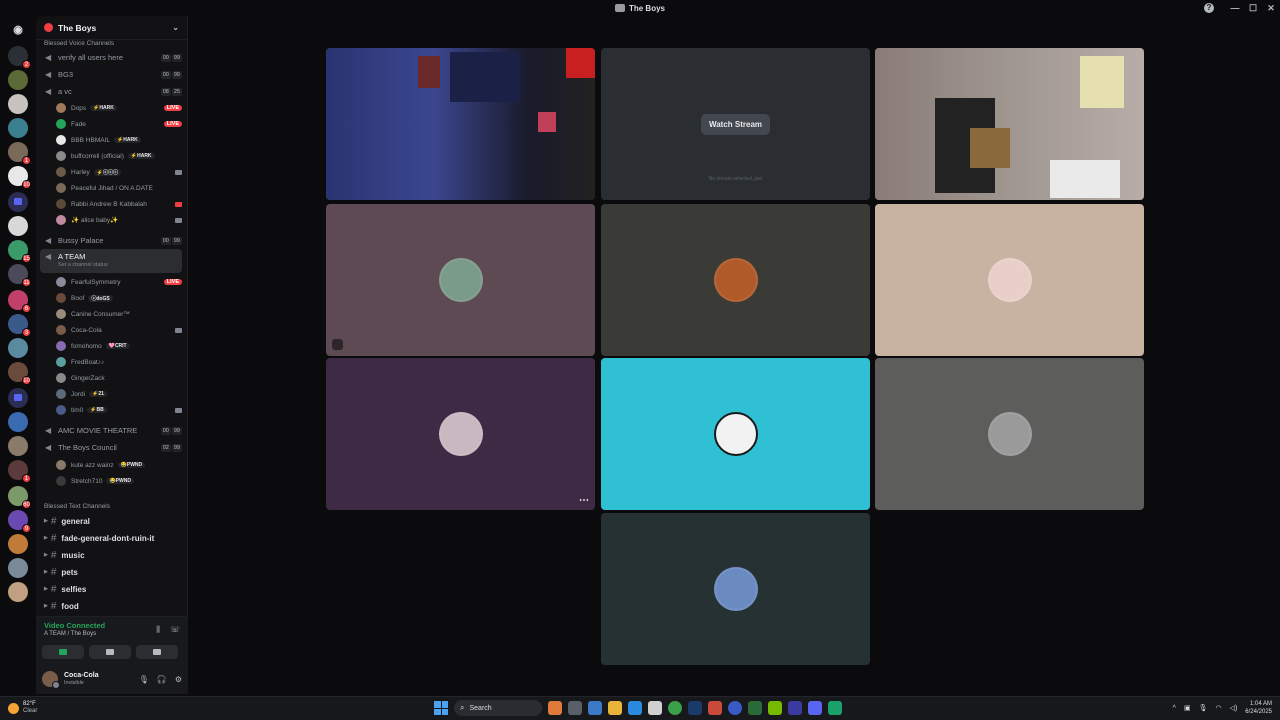  I want to click on voice-user: Stretch710 😂PWND, so click(119, 481).